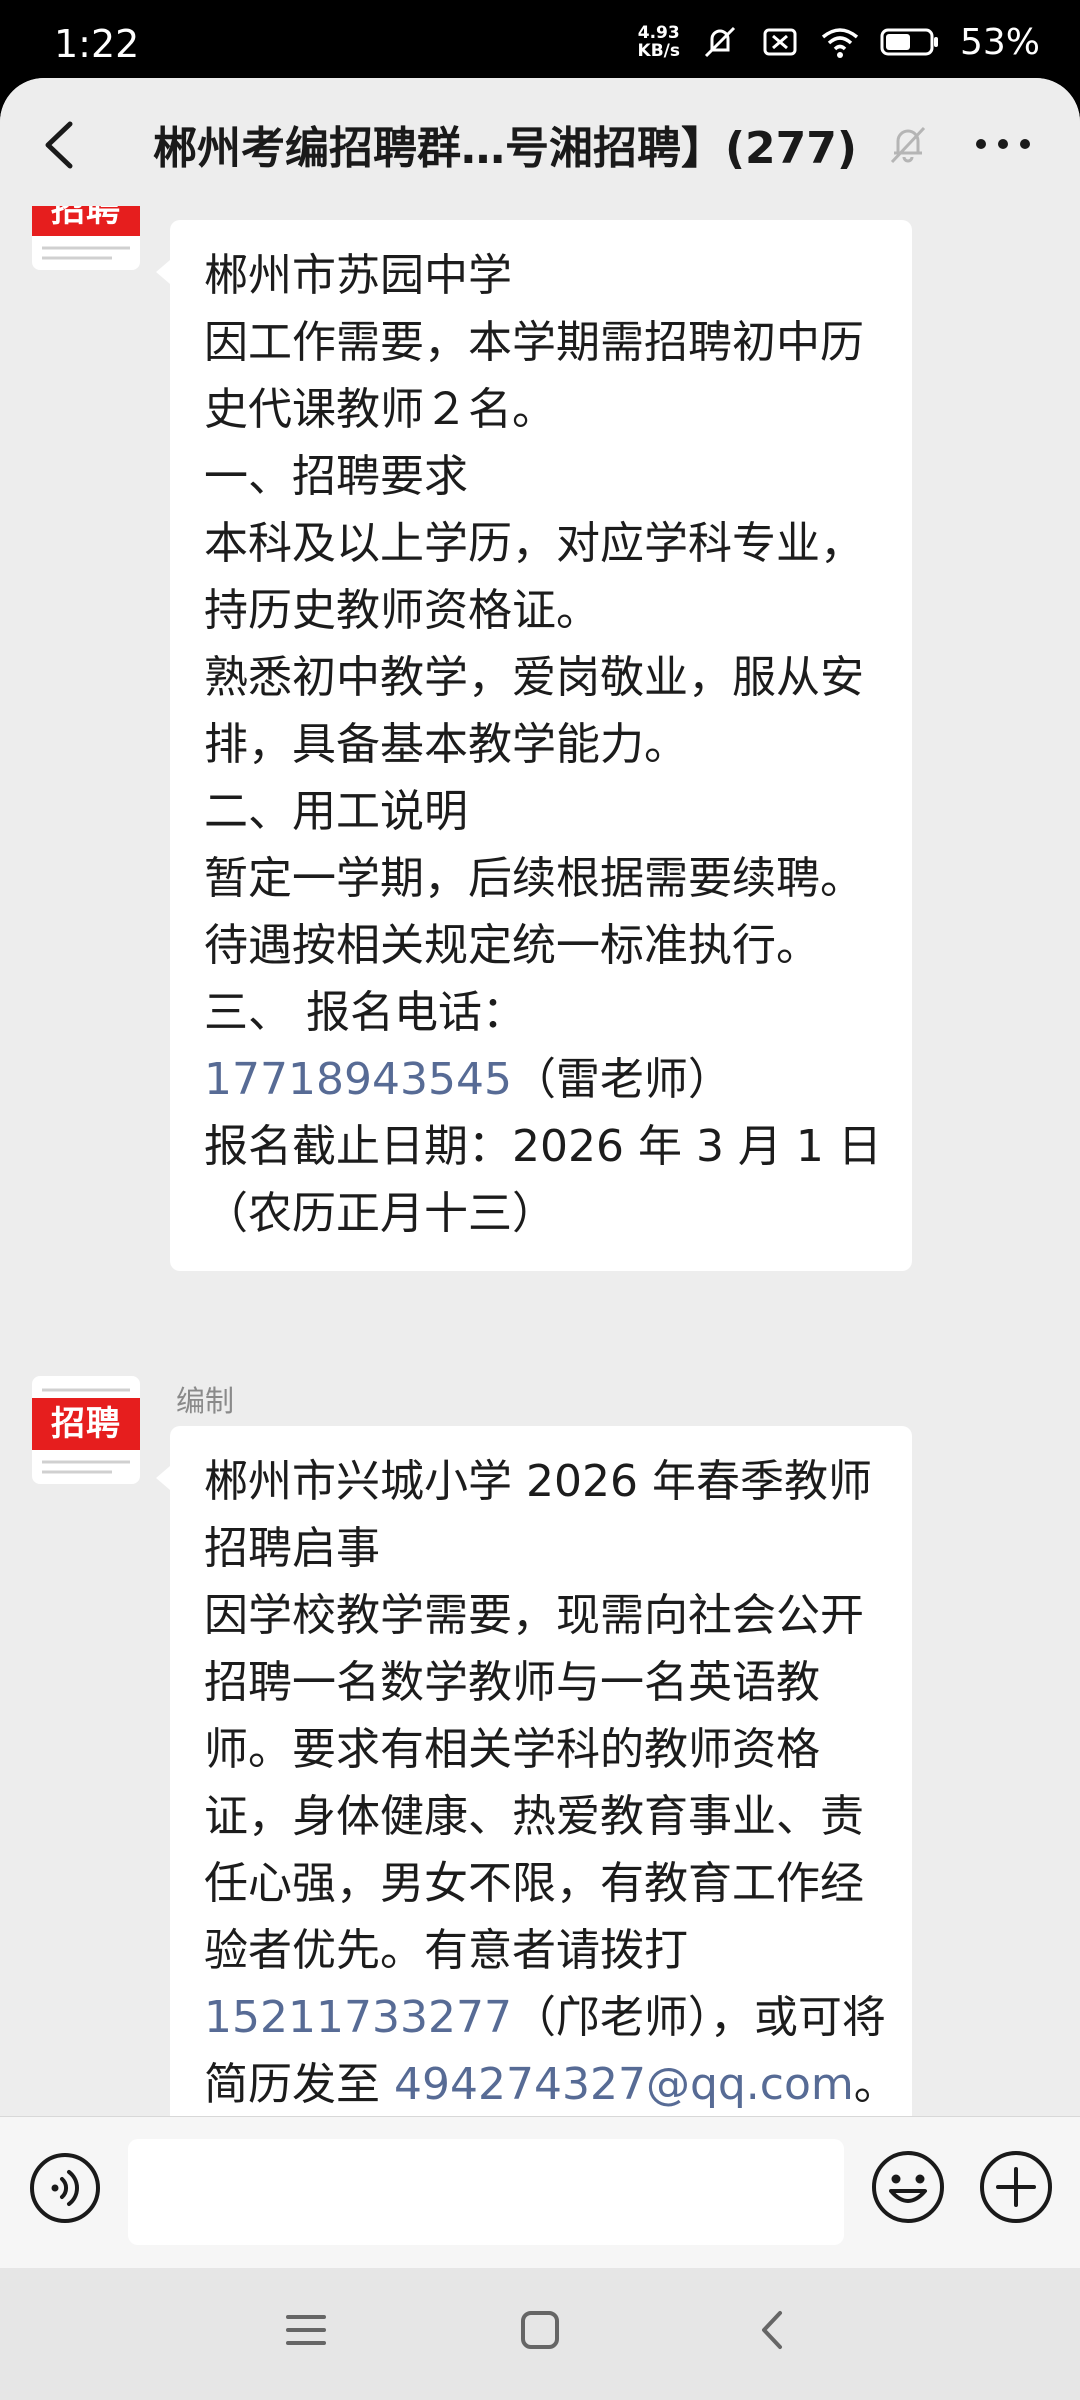 The width and height of the screenshot is (1080, 2400). What do you see at coordinates (534, 677) in the screenshot?
I see `message-text-segment: 熟悉初中教学，爱岗敬业，服从安` at bounding box center [534, 677].